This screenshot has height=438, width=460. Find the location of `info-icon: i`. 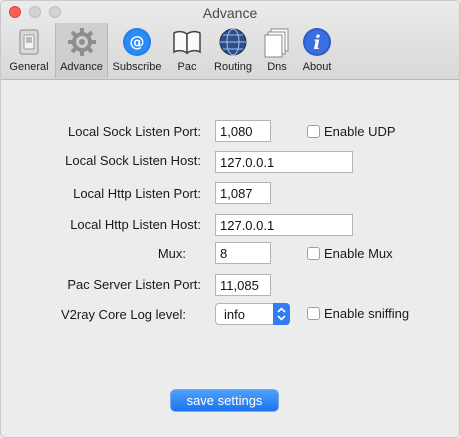

info-icon: i is located at coordinates (317, 42).